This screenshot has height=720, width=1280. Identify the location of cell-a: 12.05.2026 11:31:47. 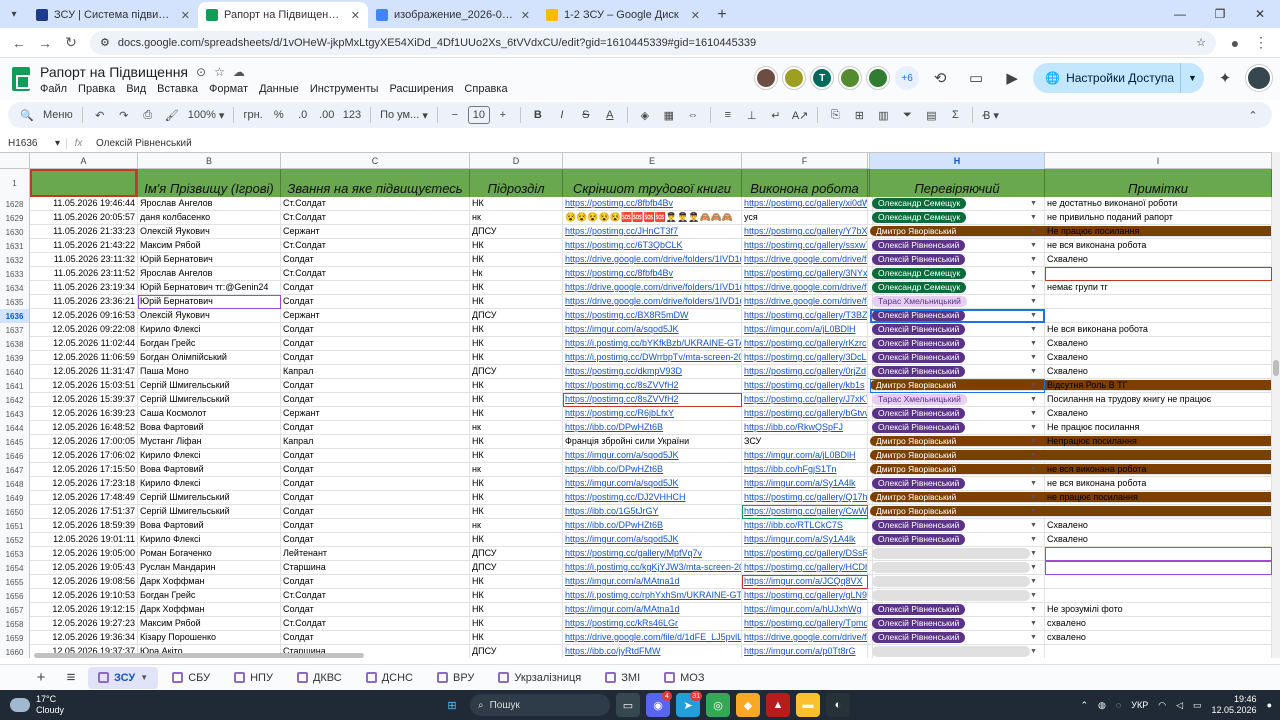
(84, 372).